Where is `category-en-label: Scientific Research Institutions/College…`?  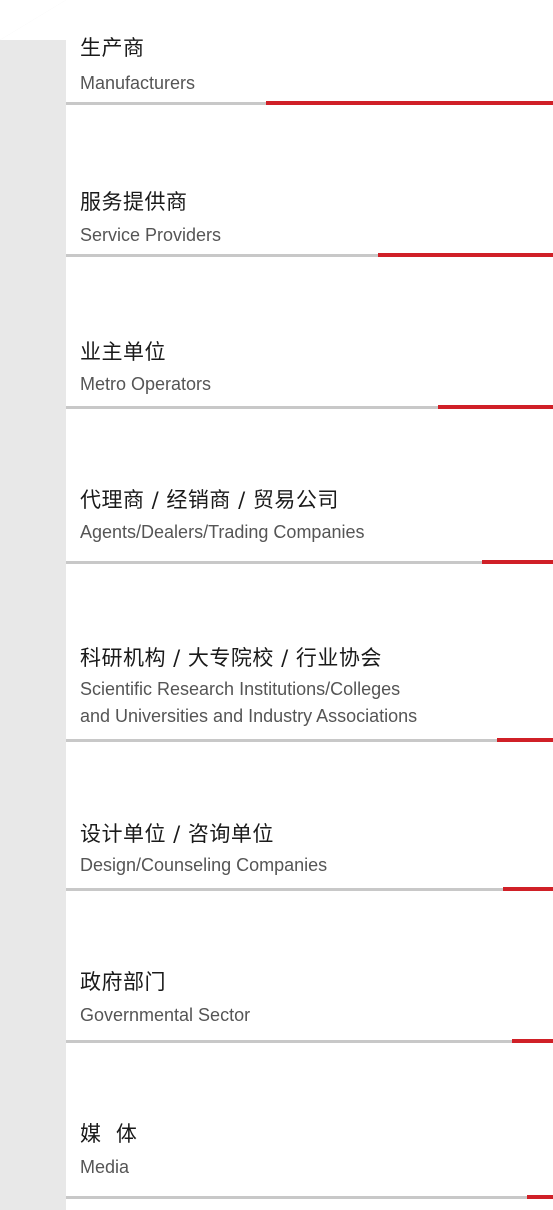 category-en-label: Scientific Research Institutions/College… is located at coordinates (240, 689).